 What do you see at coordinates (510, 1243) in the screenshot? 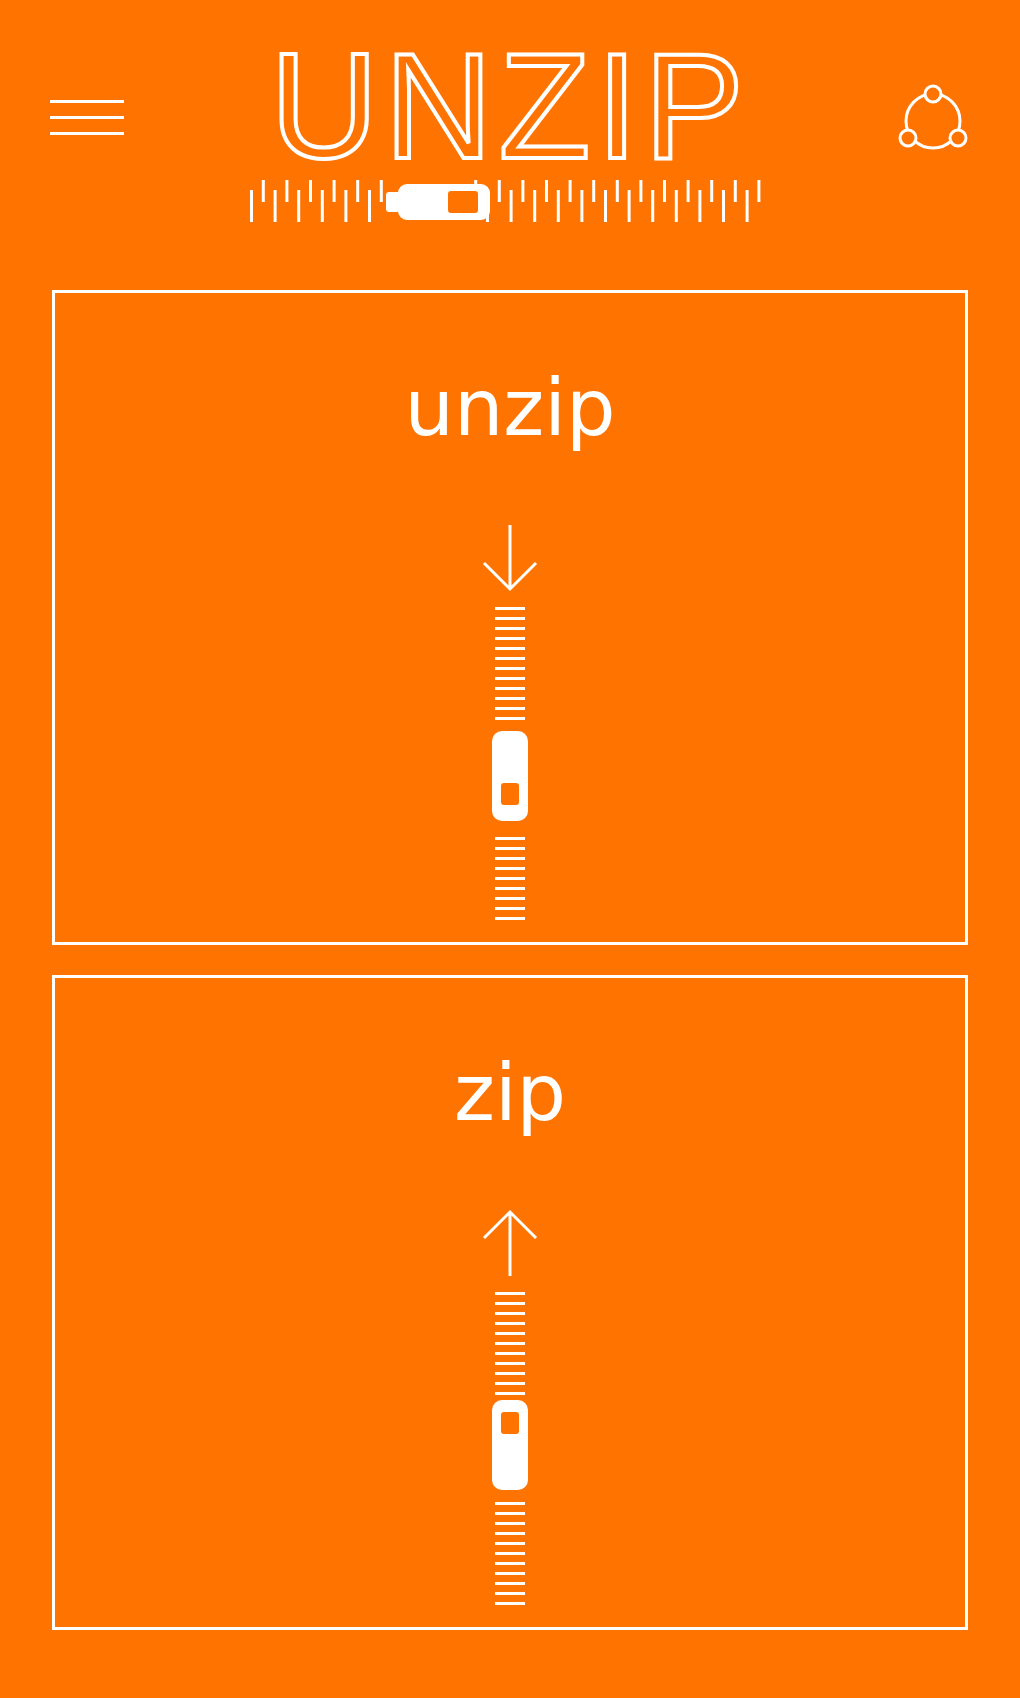
I see `arrow-up-icon` at bounding box center [510, 1243].